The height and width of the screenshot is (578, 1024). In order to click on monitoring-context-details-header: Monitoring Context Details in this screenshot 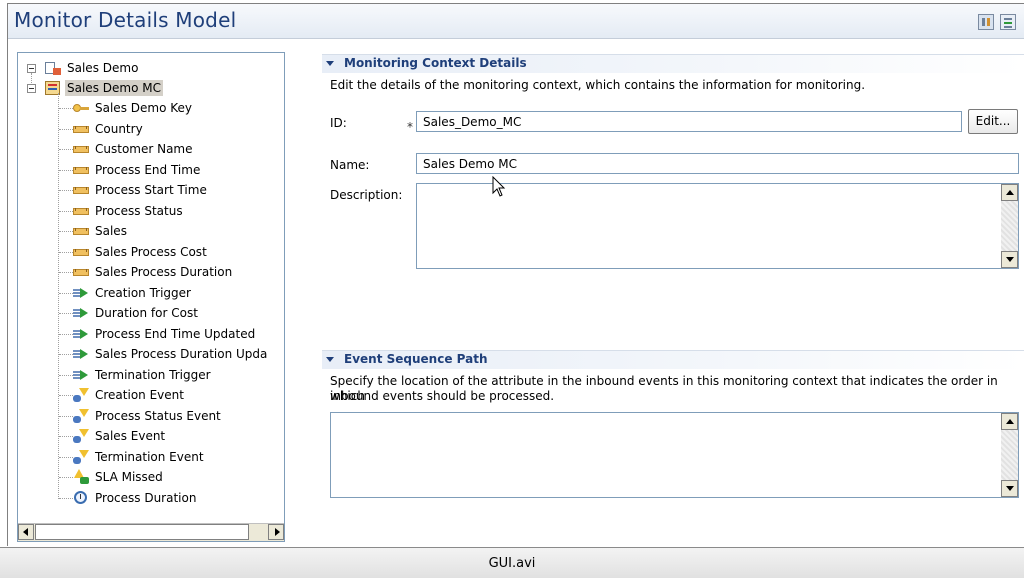, I will do `click(673, 63)`.